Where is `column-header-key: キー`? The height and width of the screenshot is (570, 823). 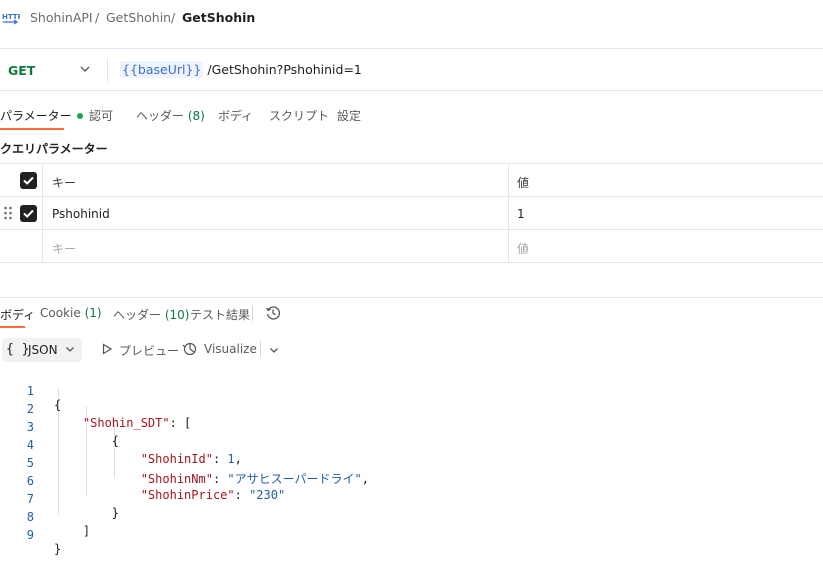
column-header-key: キー is located at coordinates (64, 183).